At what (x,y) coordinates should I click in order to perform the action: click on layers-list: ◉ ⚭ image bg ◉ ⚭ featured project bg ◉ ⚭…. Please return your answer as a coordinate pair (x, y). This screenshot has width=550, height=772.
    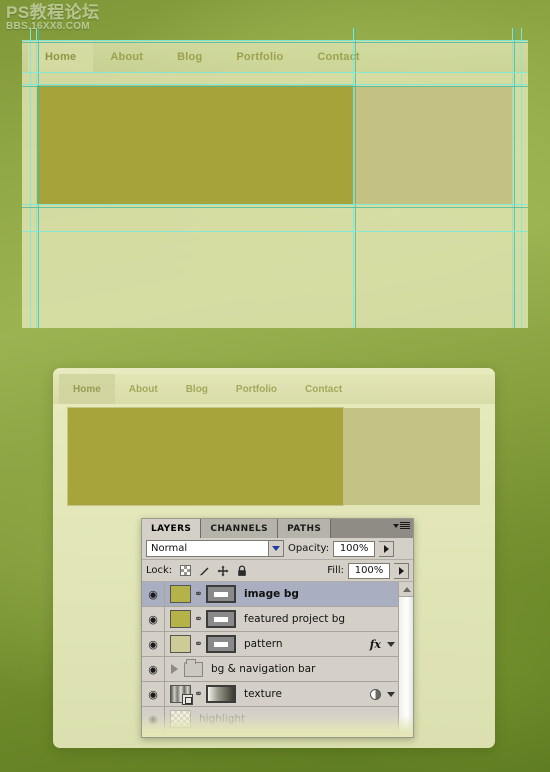
    Looking at the image, I should click on (277, 657).